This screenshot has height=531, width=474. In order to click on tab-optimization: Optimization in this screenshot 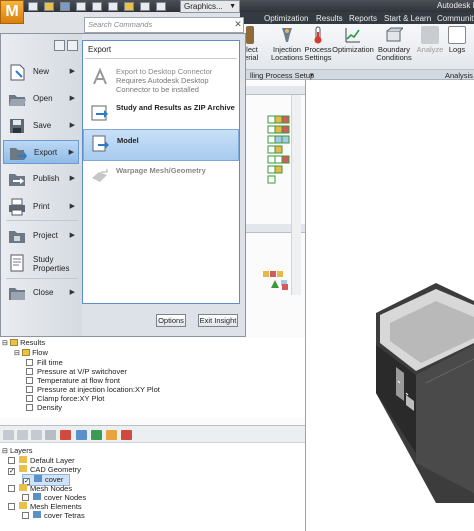, I will do `click(286, 18)`.